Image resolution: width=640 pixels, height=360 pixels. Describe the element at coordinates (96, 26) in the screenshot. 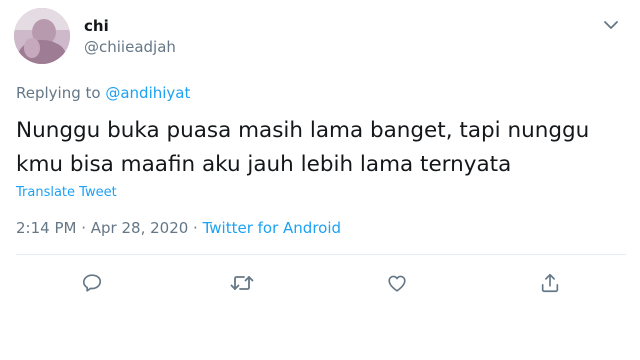

I see `display-name: chi` at that location.